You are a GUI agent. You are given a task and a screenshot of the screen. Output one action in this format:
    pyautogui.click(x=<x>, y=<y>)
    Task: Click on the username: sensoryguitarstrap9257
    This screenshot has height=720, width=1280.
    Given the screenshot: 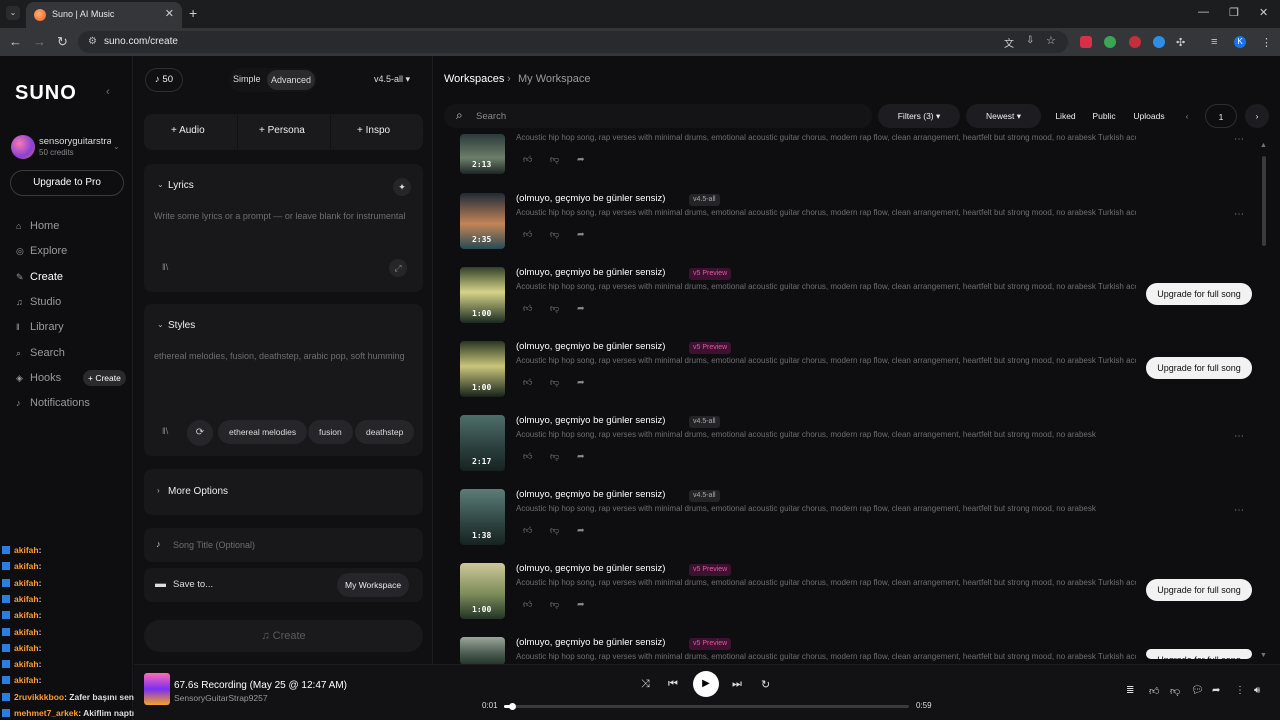 What is the action you would take?
    pyautogui.click(x=75, y=141)
    